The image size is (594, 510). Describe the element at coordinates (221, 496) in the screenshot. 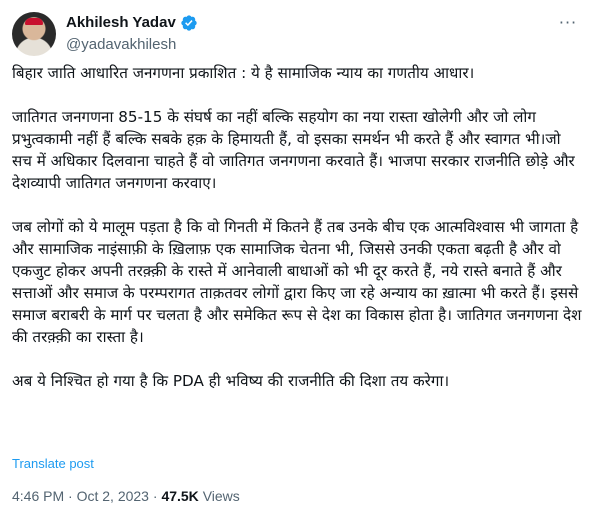

I see `views-label: Views` at that location.